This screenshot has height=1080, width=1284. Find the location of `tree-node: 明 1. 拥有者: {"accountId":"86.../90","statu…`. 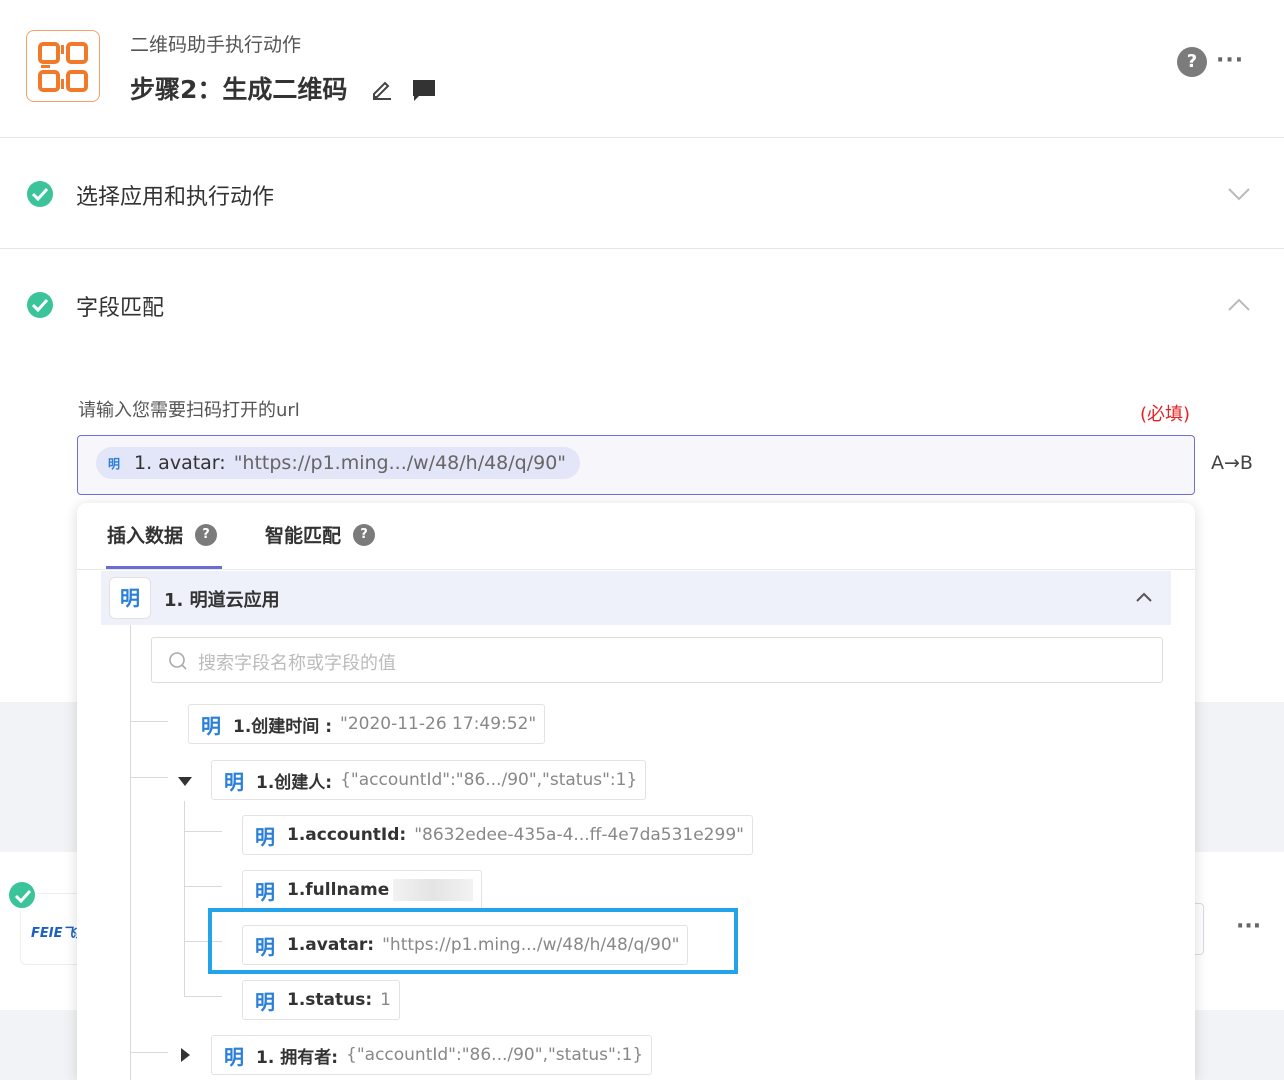

tree-node: 明 1. 拥有者: {"accountId":"86.../90","statu… is located at coordinates (432, 1055).